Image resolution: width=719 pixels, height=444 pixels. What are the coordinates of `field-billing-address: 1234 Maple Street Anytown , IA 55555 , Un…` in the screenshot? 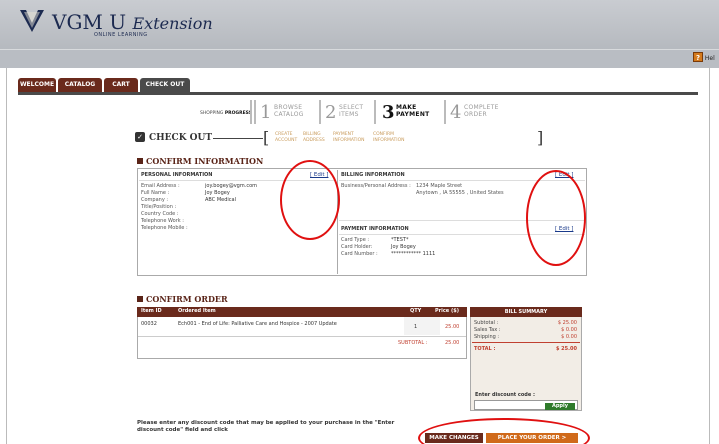 It's located at (460, 189).